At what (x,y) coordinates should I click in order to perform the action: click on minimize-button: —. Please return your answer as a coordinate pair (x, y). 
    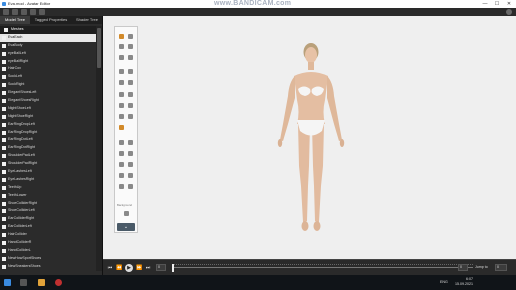
    Looking at the image, I should click on (485, 4).